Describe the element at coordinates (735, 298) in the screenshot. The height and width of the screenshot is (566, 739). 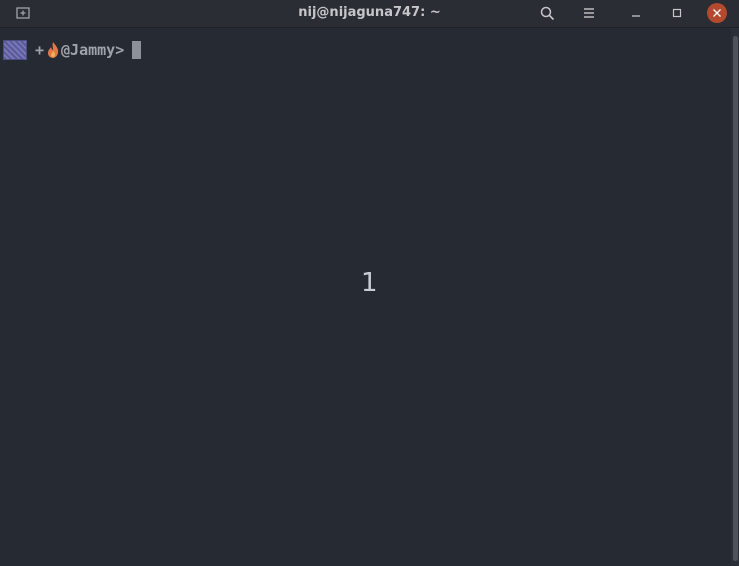
I see `scrollbar-thumb` at that location.